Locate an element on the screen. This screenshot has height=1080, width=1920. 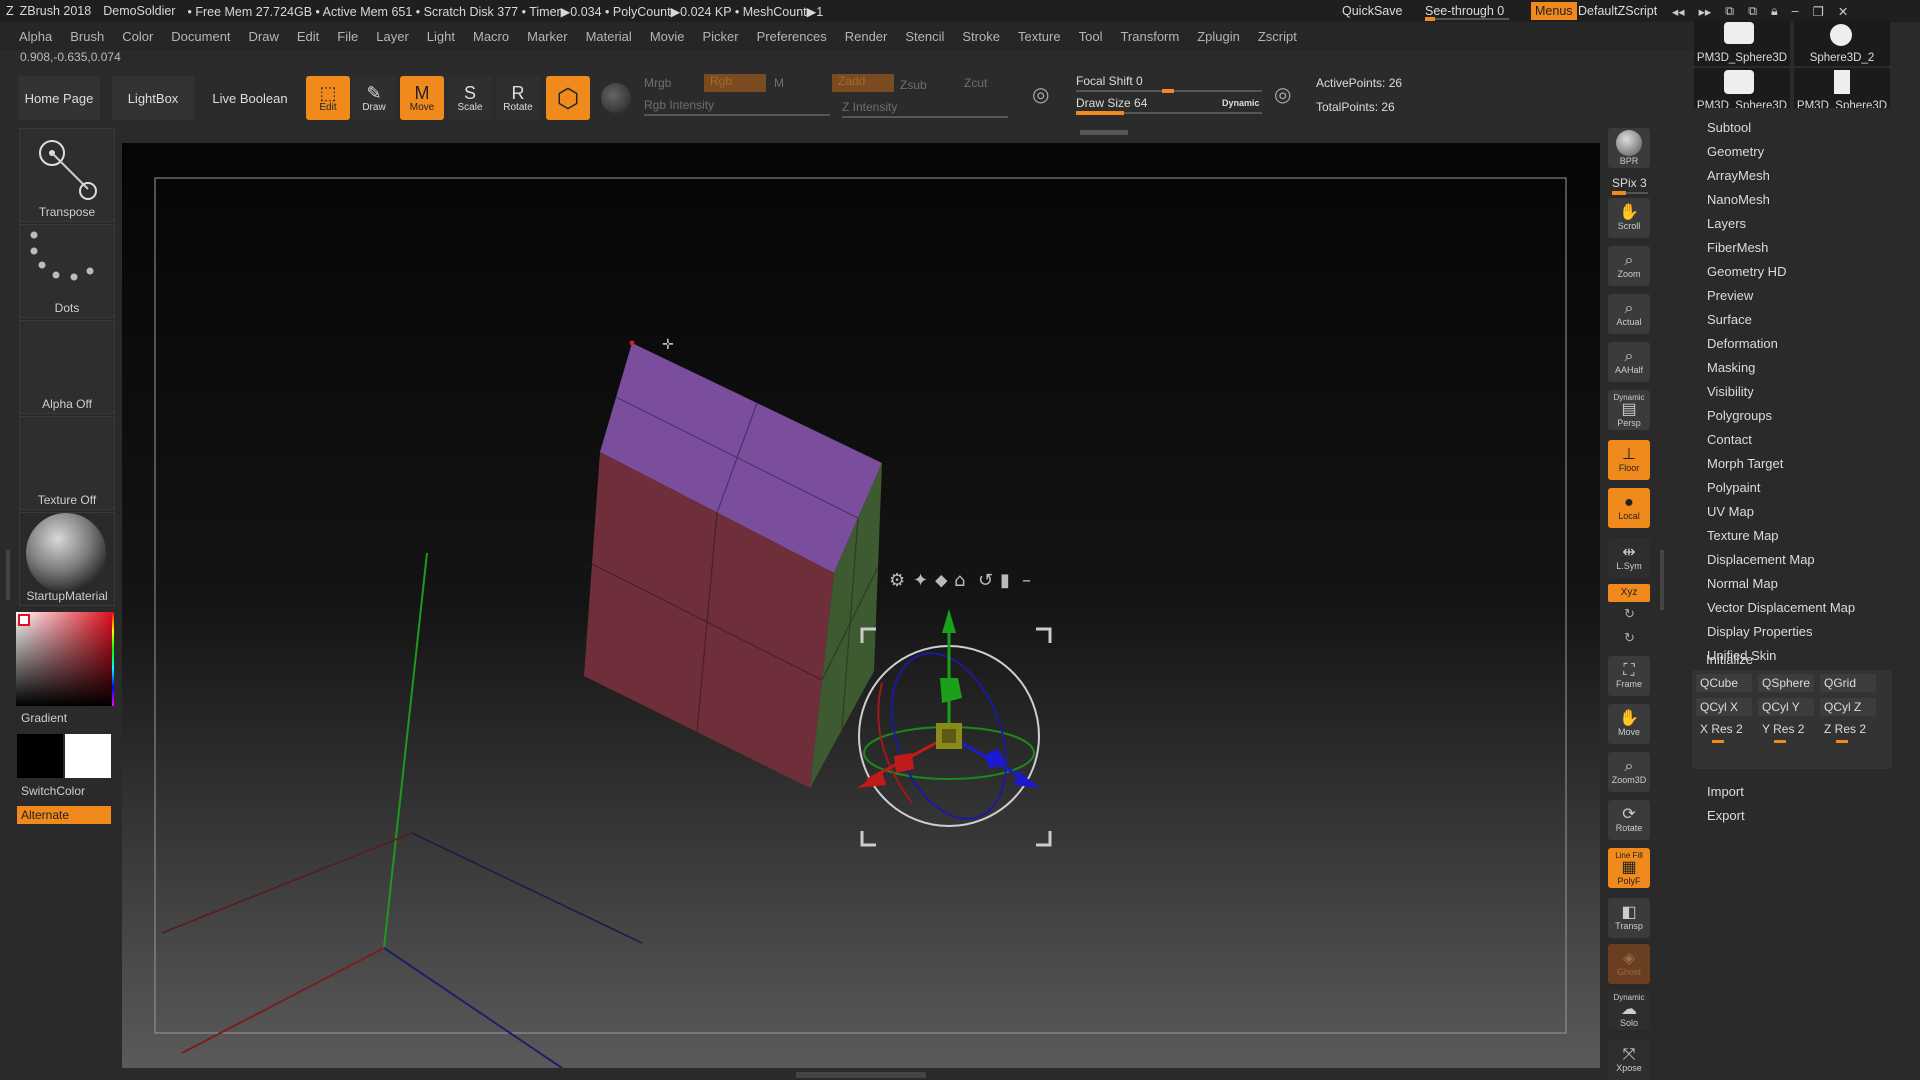
dynamic-size-icon: ◎ is located at coordinates (1282, 94).